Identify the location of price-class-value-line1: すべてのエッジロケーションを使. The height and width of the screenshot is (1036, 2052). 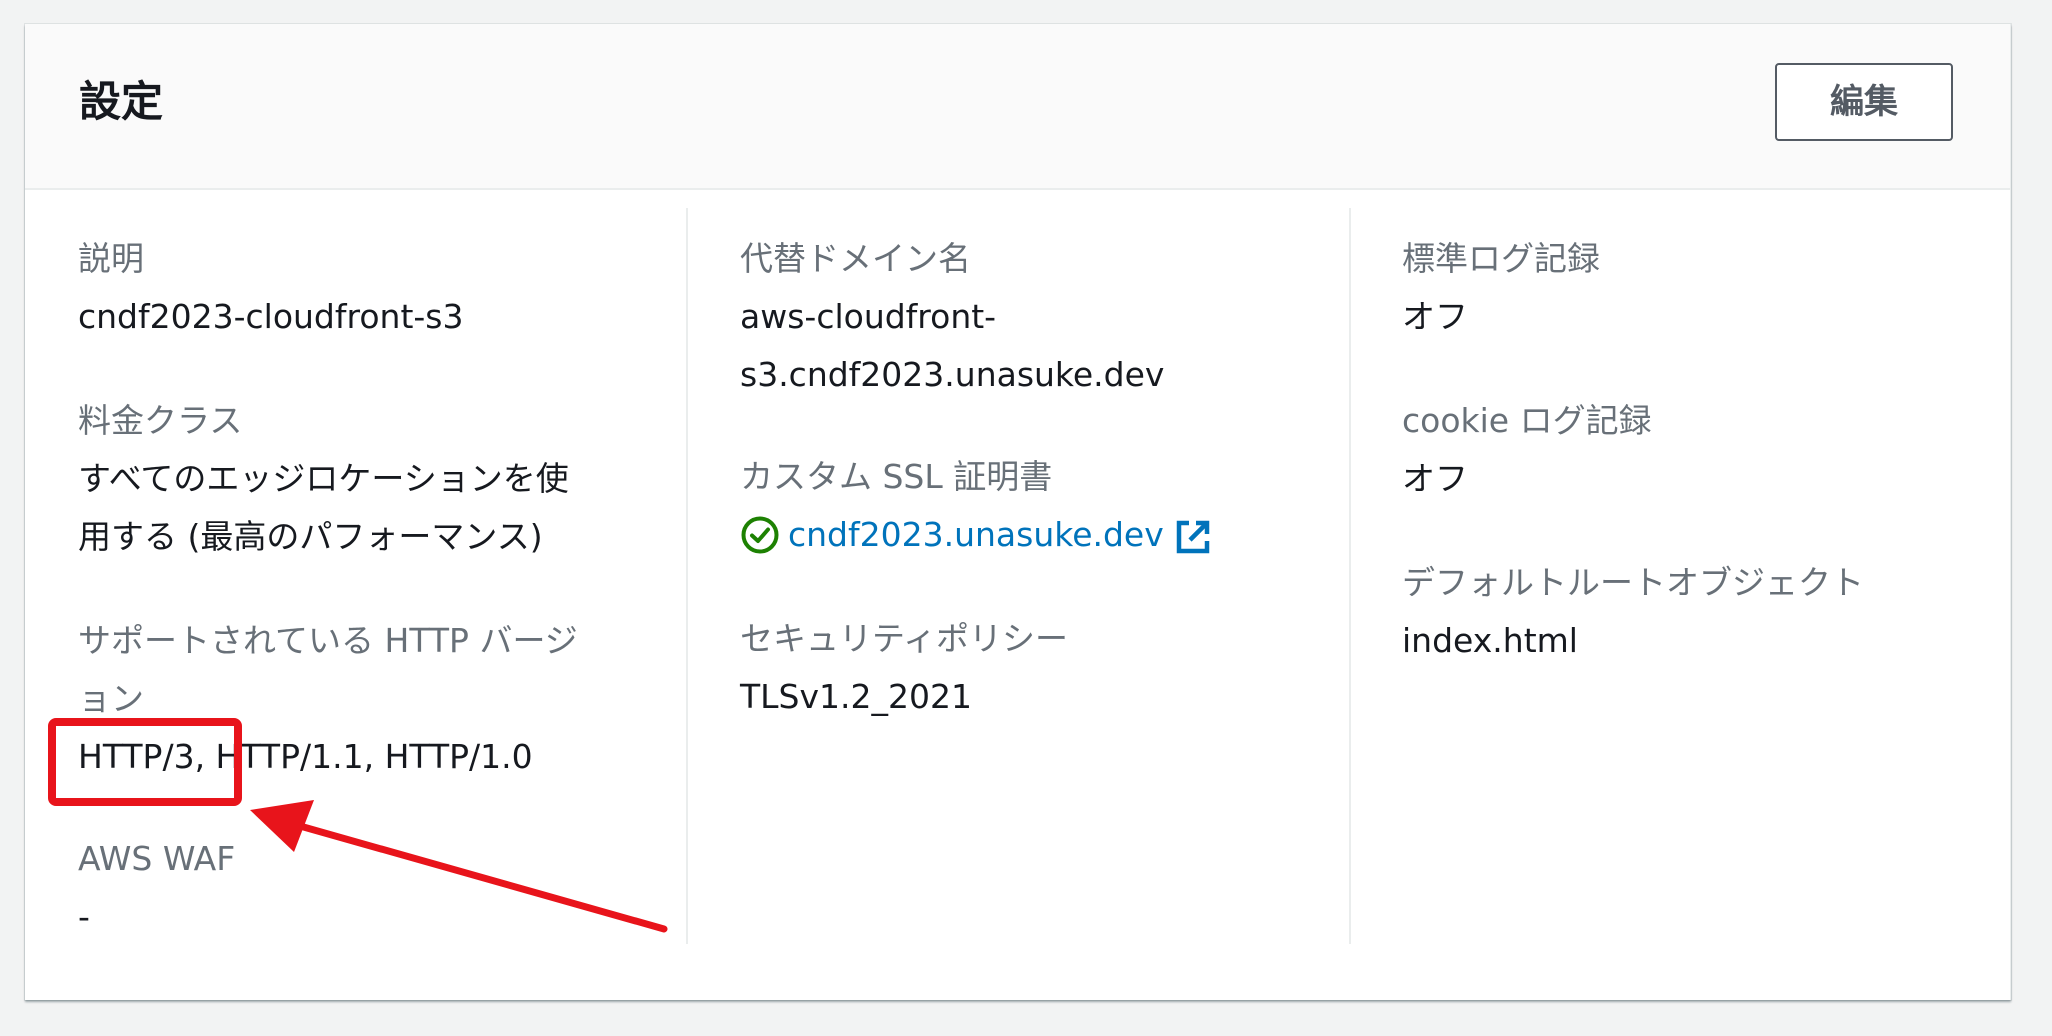
(323, 478).